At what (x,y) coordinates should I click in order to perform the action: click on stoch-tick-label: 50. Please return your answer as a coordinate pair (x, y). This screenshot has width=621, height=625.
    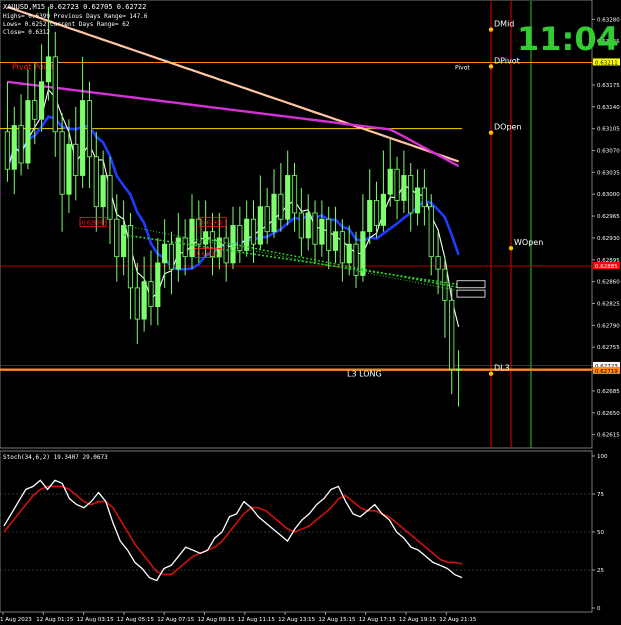
    Looking at the image, I should click on (600, 533).